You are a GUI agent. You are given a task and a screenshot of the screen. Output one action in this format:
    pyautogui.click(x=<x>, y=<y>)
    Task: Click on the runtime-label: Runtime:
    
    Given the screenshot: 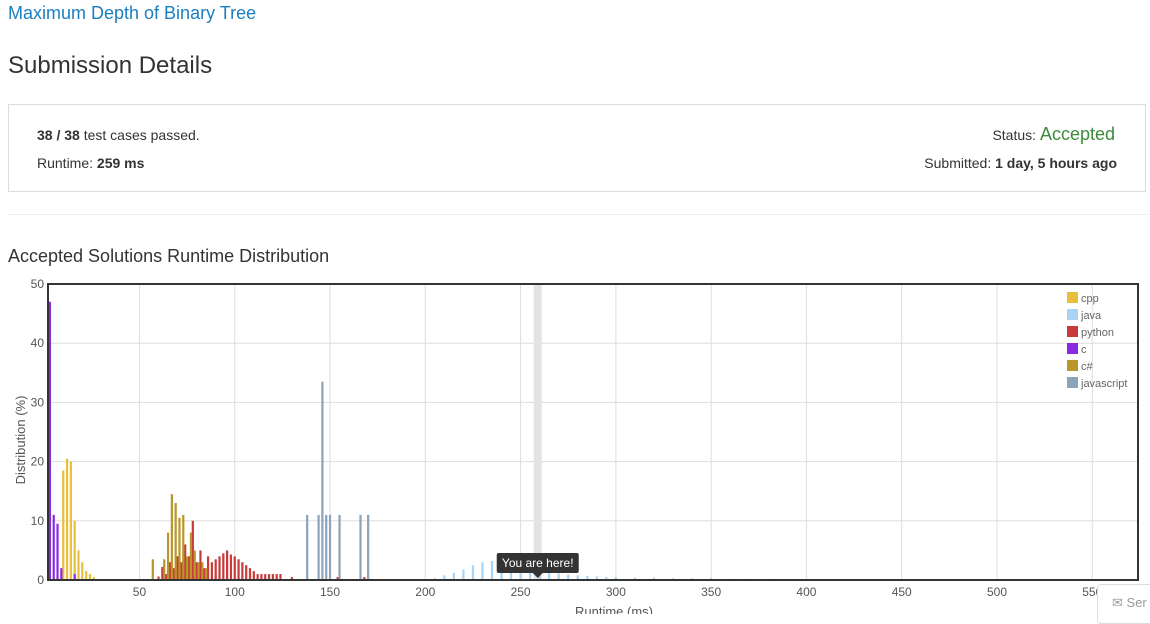 What is the action you would take?
    pyautogui.click(x=65, y=163)
    